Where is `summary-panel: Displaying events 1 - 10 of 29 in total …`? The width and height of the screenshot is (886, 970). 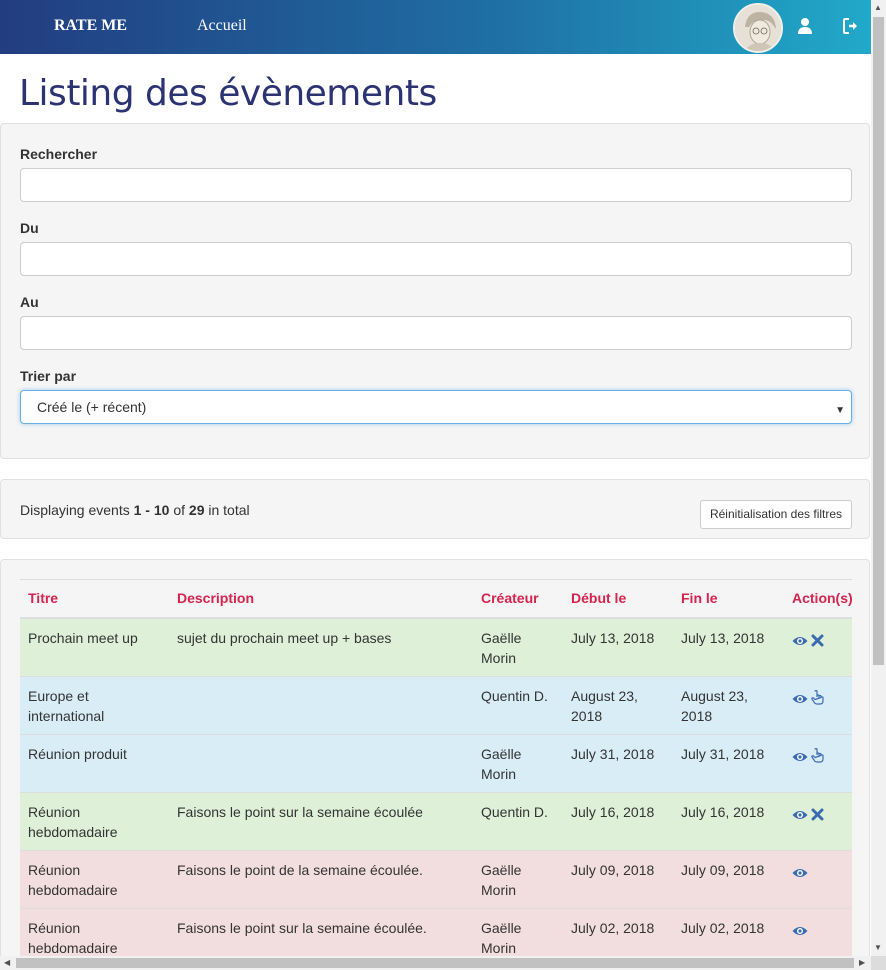 summary-panel: Displaying events 1 - 10 of 29 in total … is located at coordinates (435, 509).